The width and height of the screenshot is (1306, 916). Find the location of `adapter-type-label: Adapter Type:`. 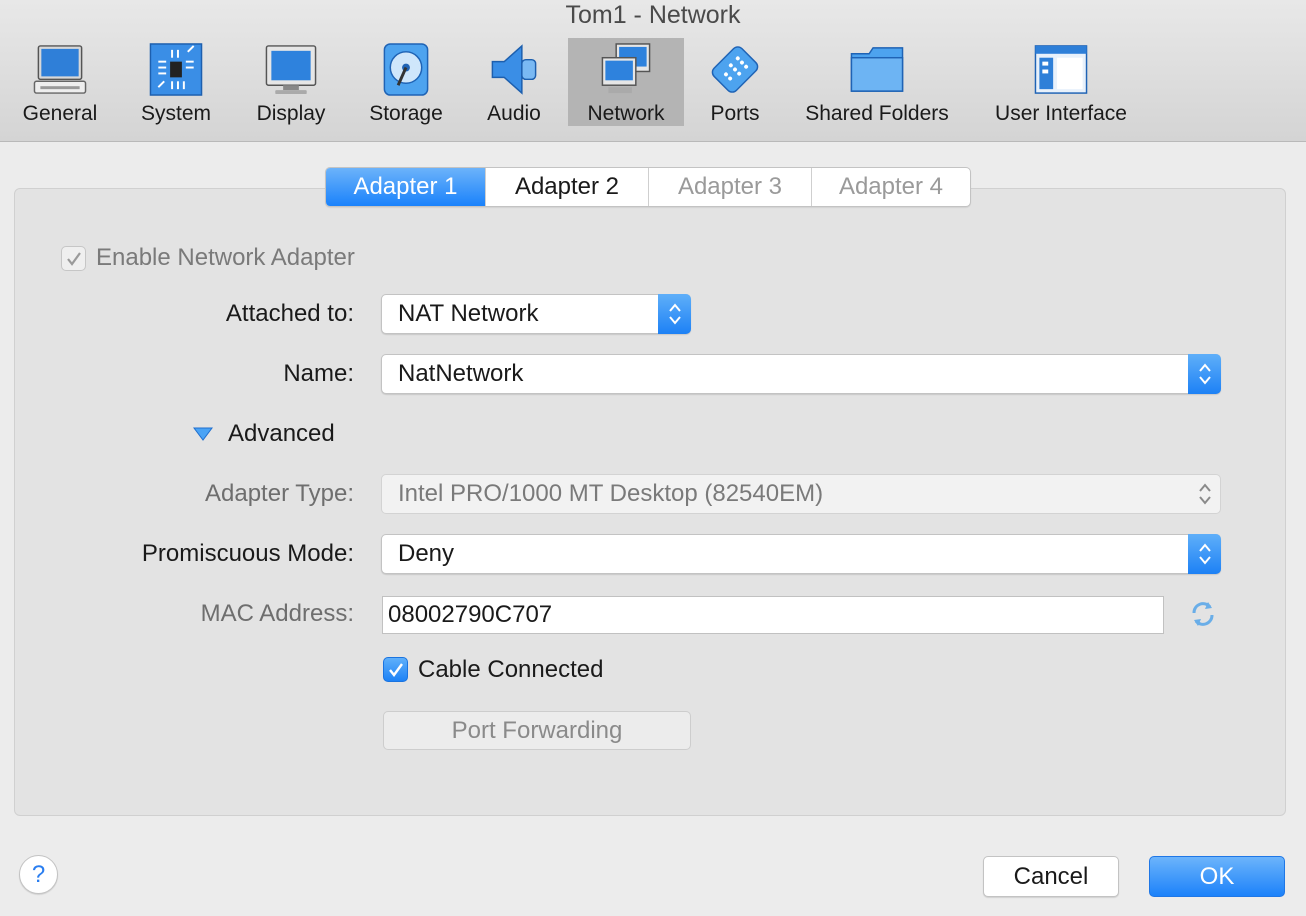

adapter-type-label: Adapter Type: is located at coordinates (279, 493).